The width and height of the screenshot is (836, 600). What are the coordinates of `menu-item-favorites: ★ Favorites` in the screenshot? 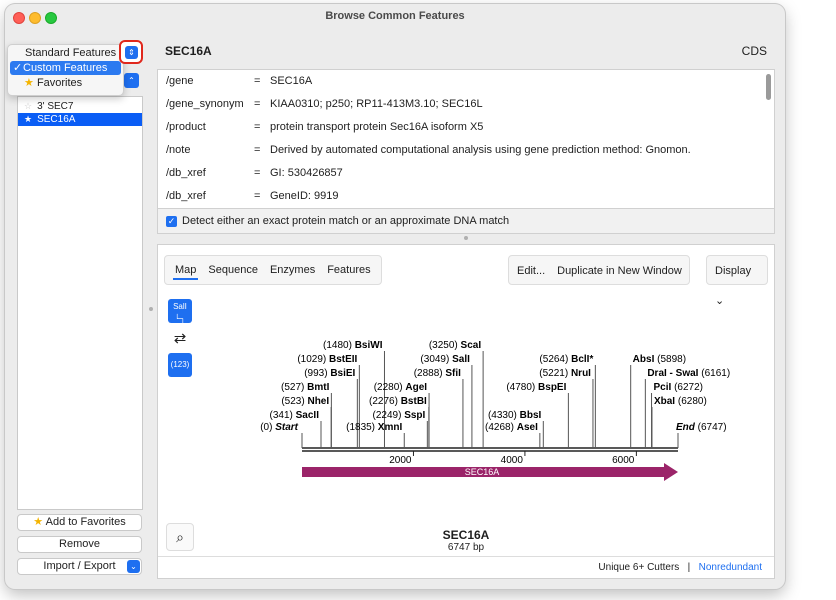 It's located at (65, 83).